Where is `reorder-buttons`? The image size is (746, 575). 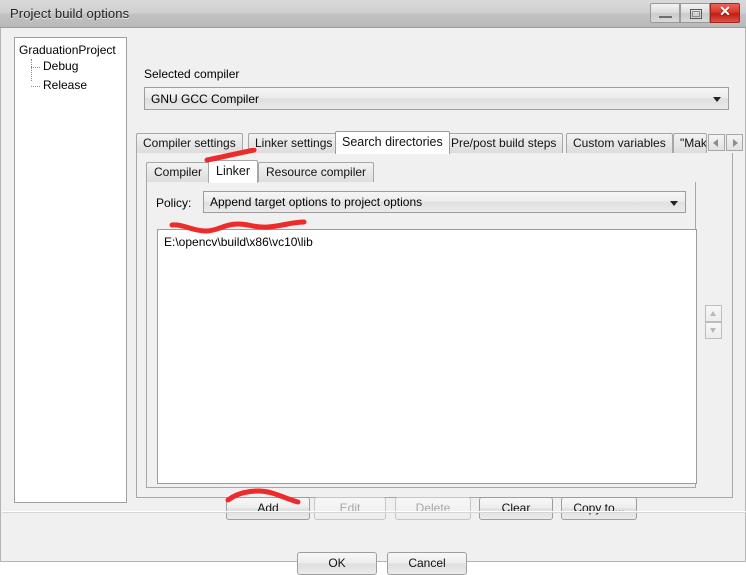 reorder-buttons is located at coordinates (713, 322).